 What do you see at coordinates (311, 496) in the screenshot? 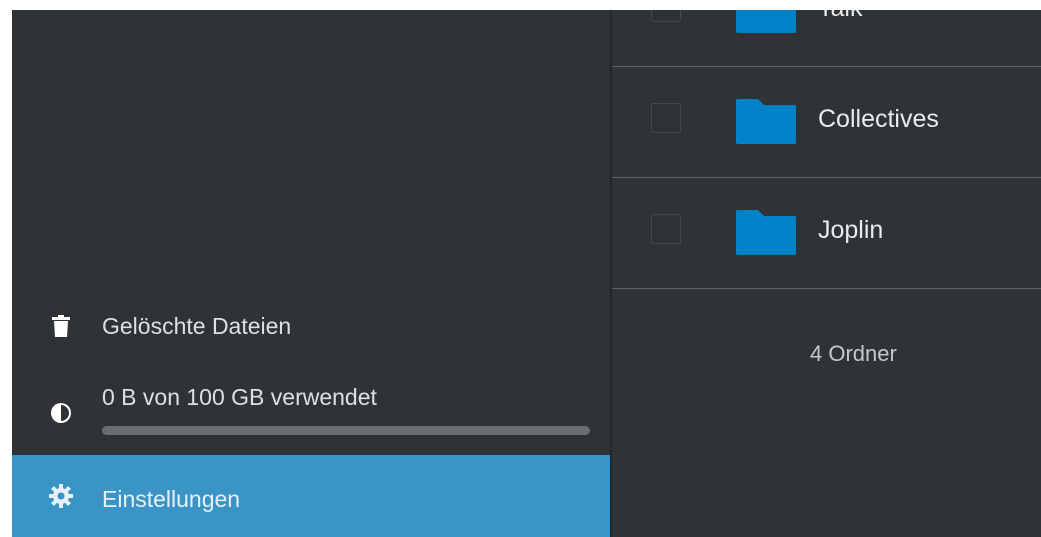
I see `sidebar-item-settings: Einstellungen` at bounding box center [311, 496].